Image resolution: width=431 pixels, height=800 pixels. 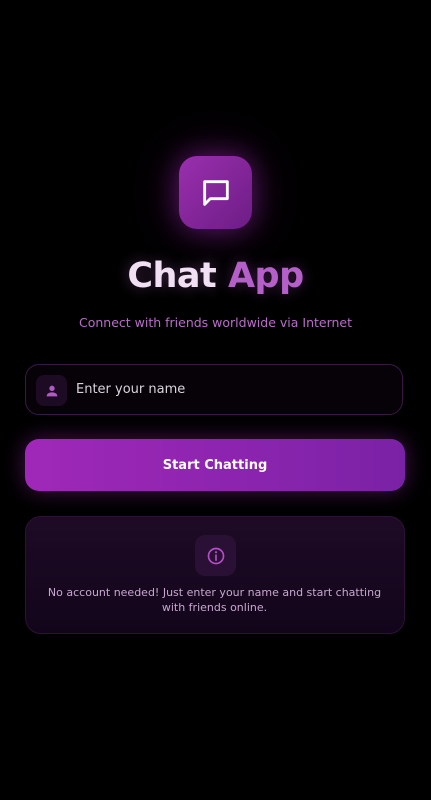 I want to click on name-field-icon-box, so click(x=51, y=390).